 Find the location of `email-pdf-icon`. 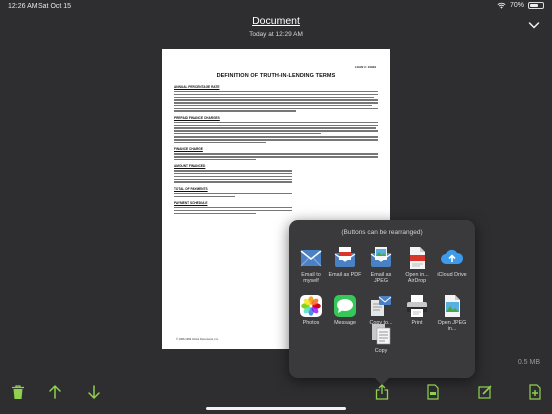

email-pdf-icon is located at coordinates (345, 257).